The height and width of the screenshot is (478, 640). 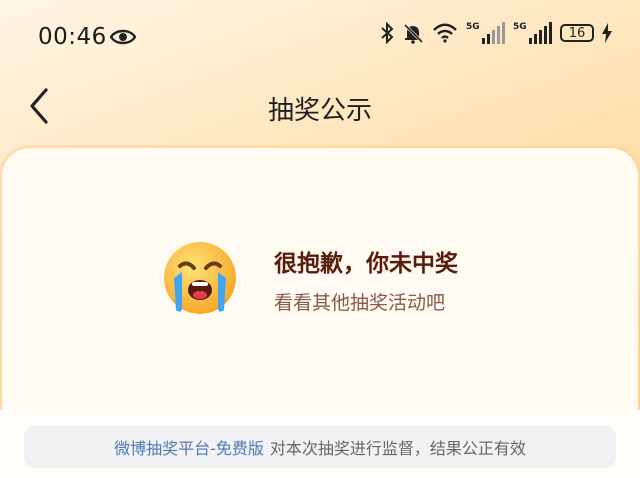 I want to click on status-bar: 00:46 5G 5G 16, so click(x=320, y=35).